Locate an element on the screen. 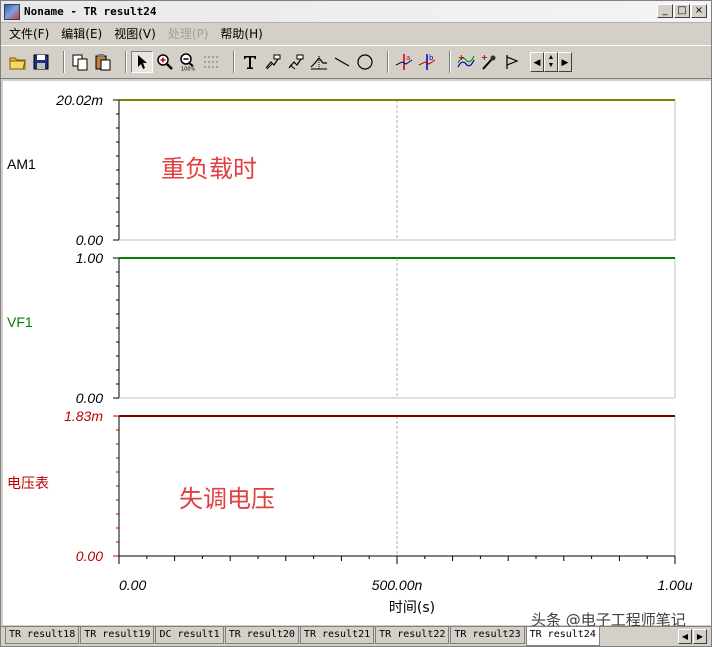 The width and height of the screenshot is (712, 647). tab-tr-result20: TR result20 is located at coordinates (261, 635).